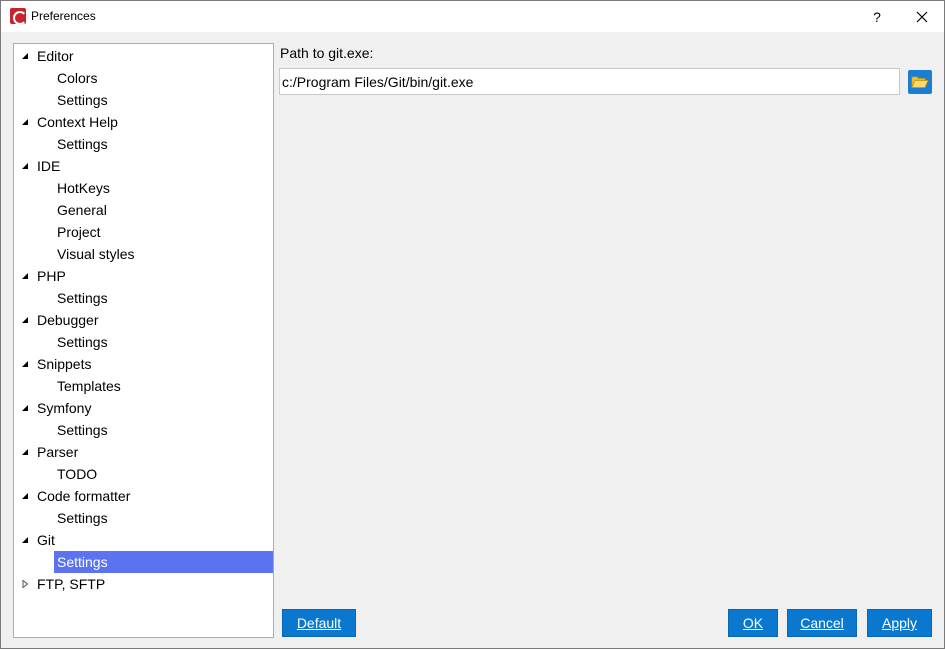 The width and height of the screenshot is (945, 649). Describe the element at coordinates (77, 78) in the screenshot. I see `tree-item-label: Colors` at that location.